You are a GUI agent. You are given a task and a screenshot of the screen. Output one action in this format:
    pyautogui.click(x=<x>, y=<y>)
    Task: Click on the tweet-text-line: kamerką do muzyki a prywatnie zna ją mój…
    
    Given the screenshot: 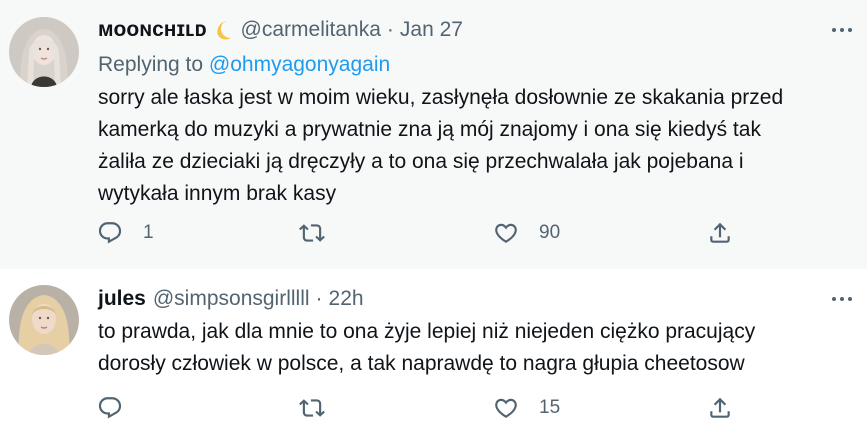 What is the action you would take?
    pyautogui.click(x=429, y=129)
    